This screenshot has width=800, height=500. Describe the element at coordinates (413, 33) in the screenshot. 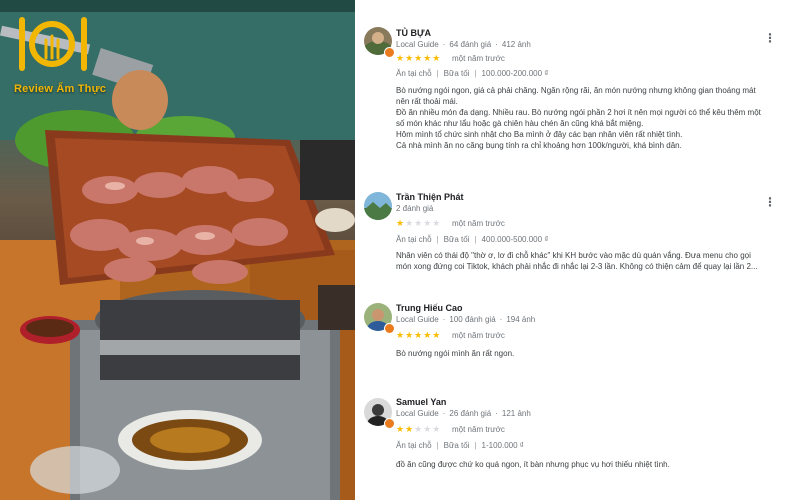

I see `reviewer-name: TỦ BỰA` at that location.